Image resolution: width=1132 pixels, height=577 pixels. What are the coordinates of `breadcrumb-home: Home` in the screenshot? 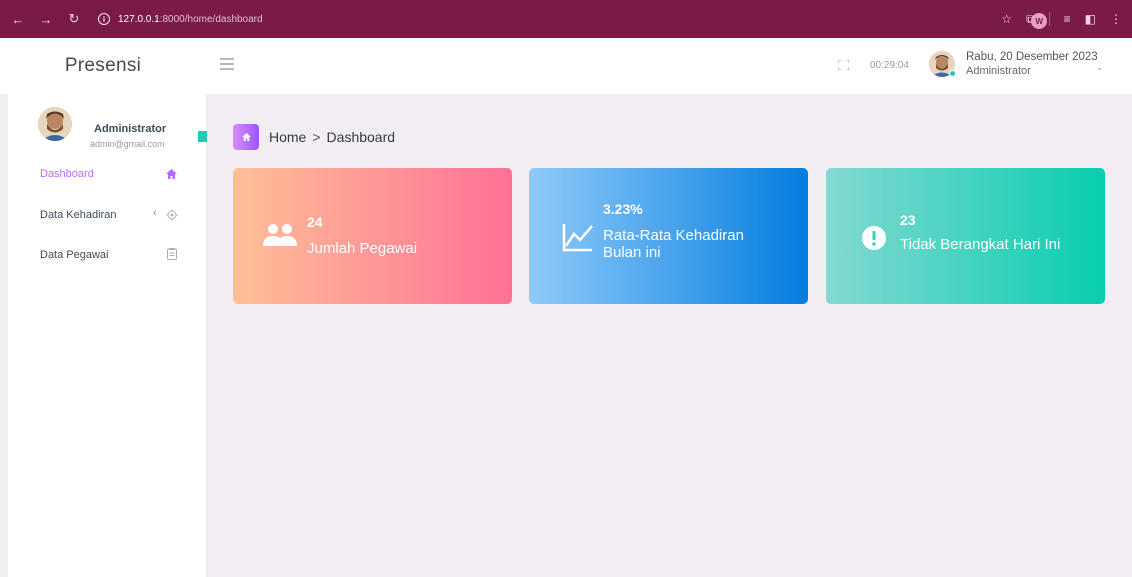 It's located at (287, 137).